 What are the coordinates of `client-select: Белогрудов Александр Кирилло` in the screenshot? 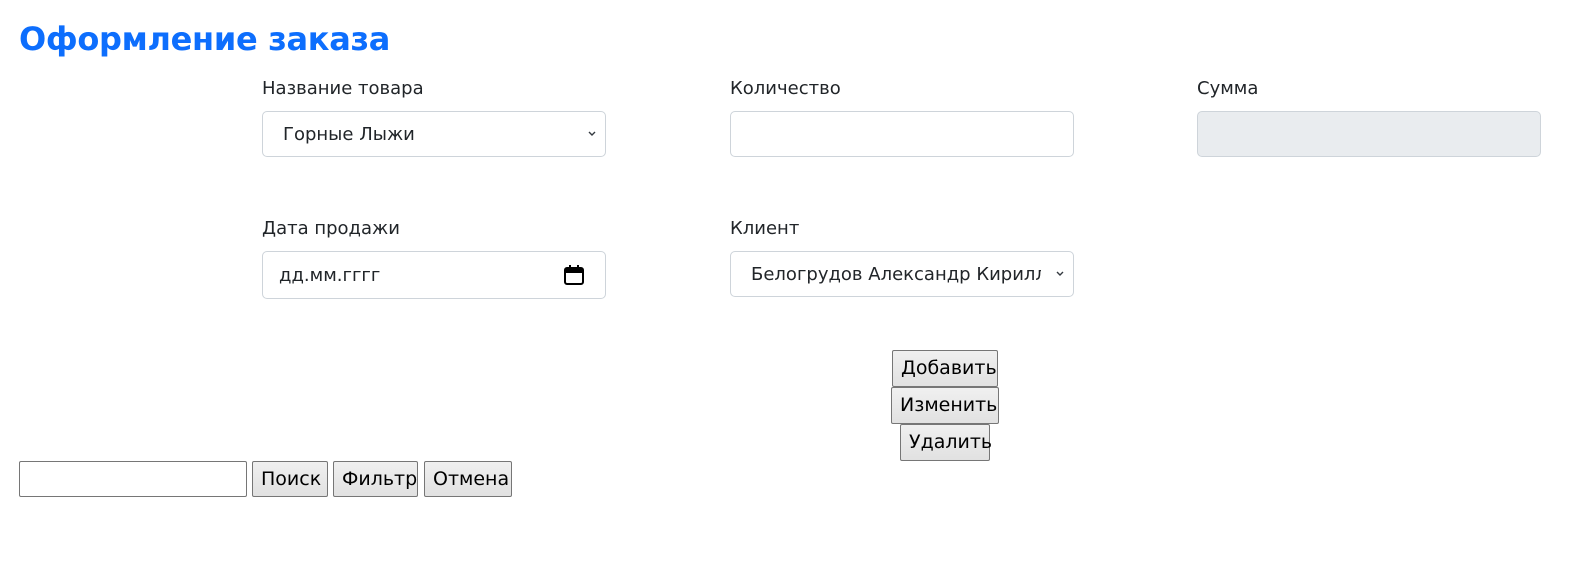 It's located at (902, 274).